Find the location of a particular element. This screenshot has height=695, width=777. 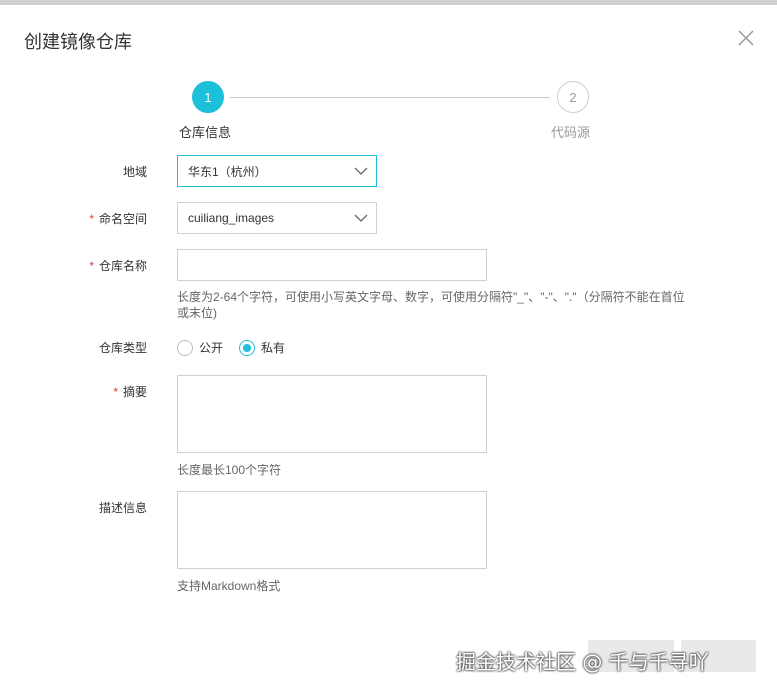

region-select: 华东1（杭州） is located at coordinates (277, 171).